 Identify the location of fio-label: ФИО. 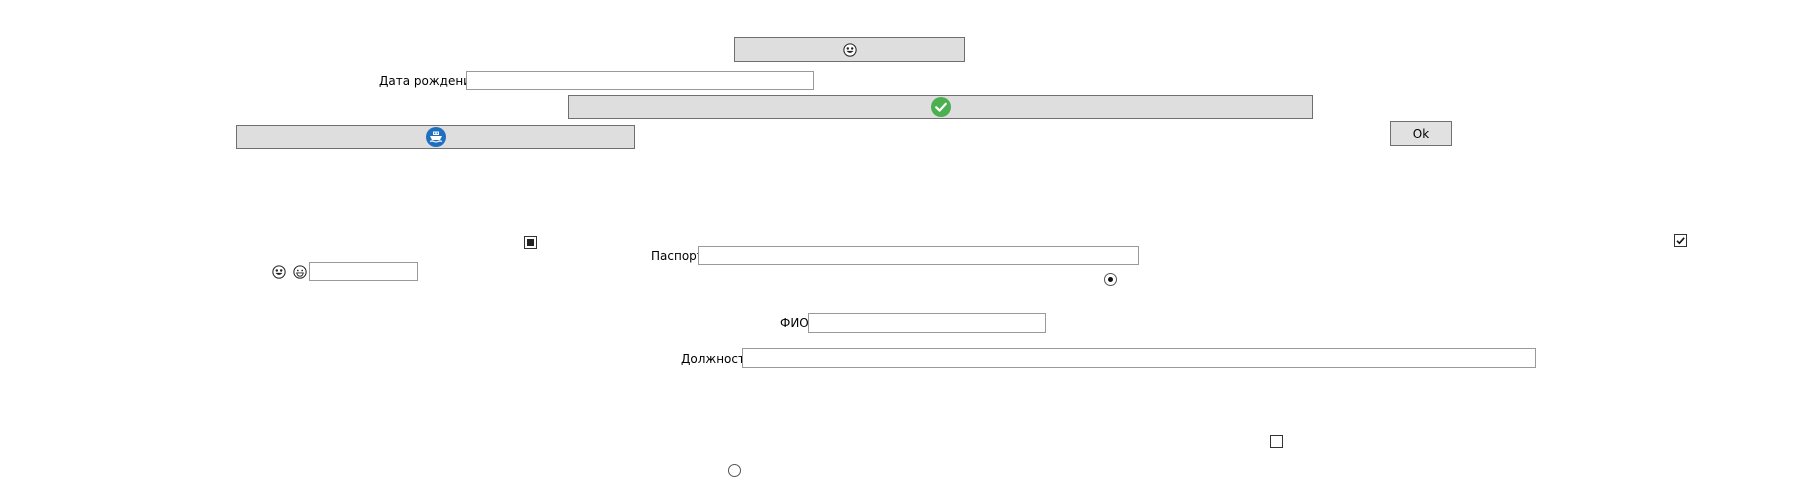
(794, 323).